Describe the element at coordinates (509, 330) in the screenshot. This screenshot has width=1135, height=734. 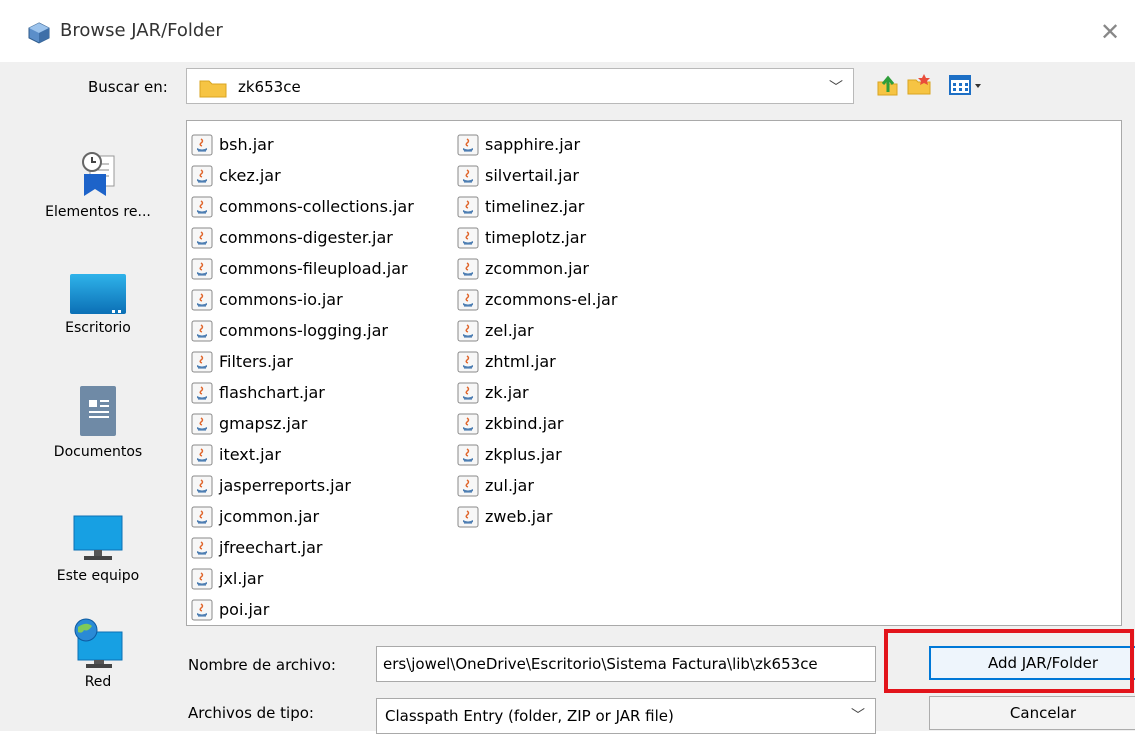
I see `file-name: zel.jar` at that location.